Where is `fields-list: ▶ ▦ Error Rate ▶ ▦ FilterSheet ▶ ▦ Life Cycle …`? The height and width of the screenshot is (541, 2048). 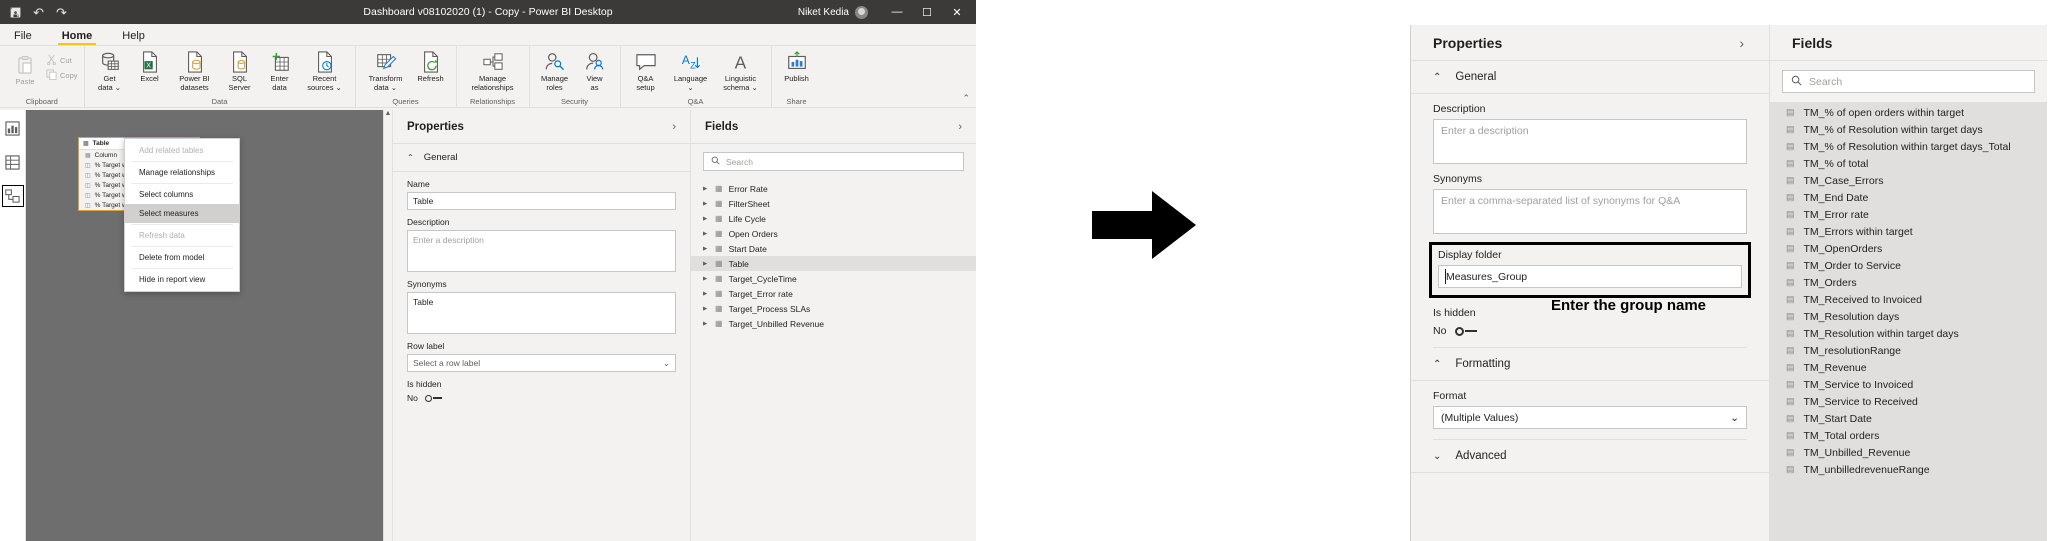
fields-list: ▶ ▦ Error Rate ▶ ▦ FilterSheet ▶ ▦ Life Cycle … is located at coordinates (833, 360).